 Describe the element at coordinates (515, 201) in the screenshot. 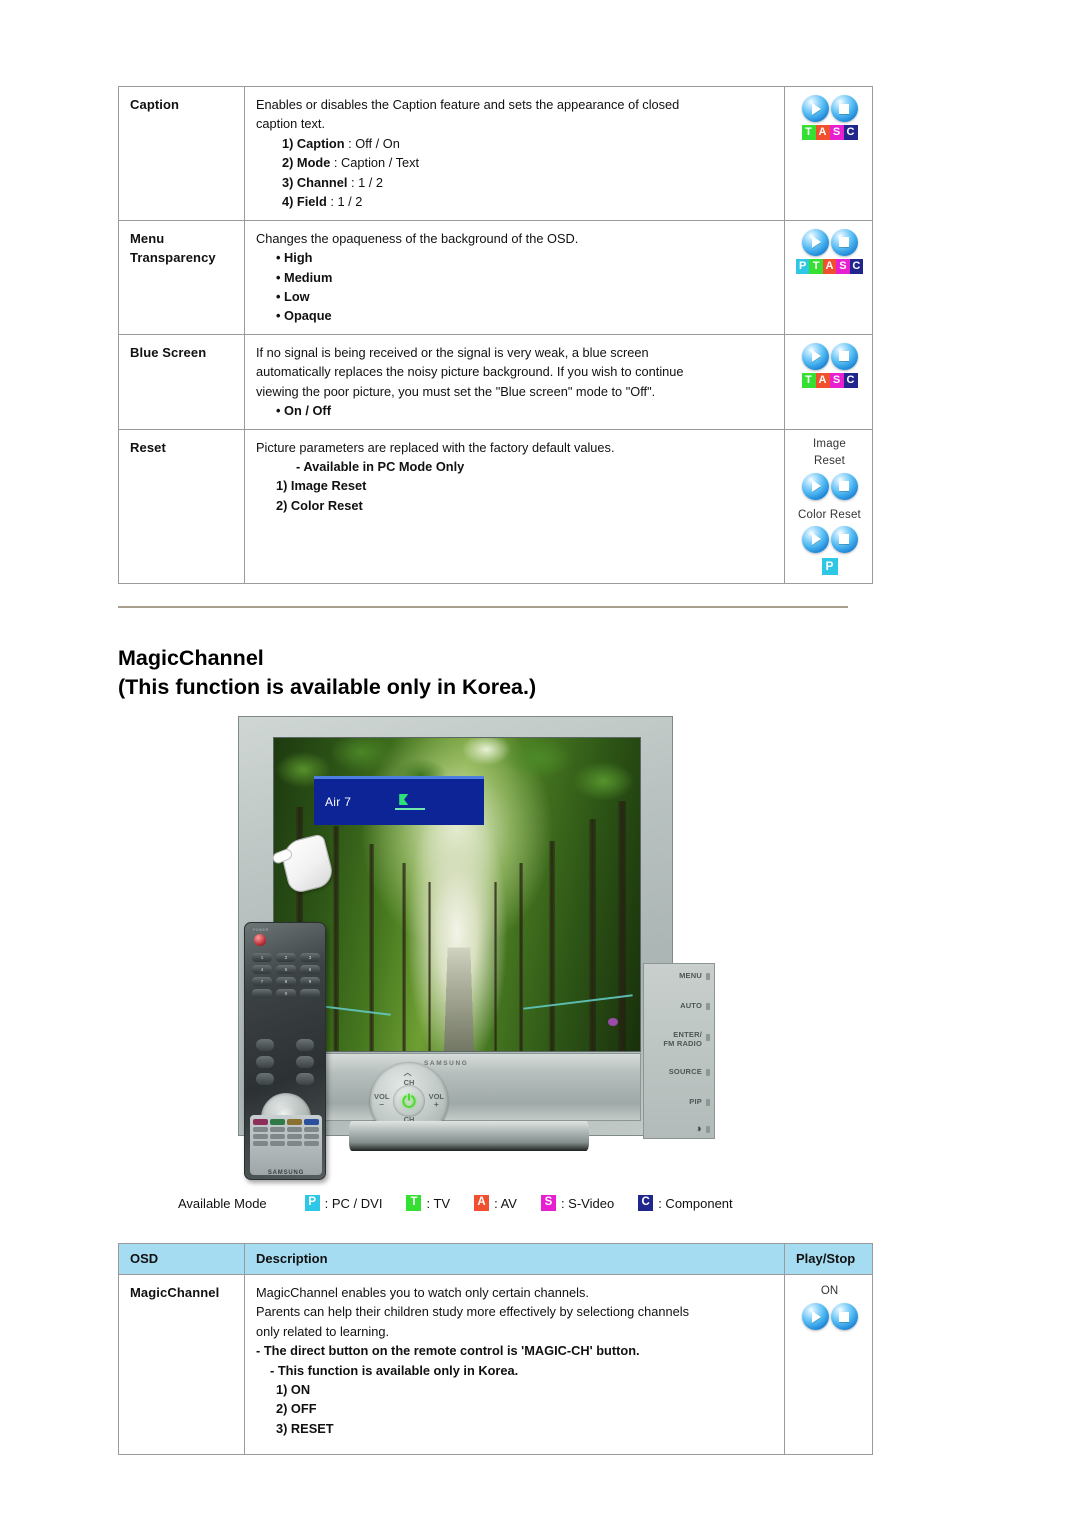

I see `option-item: 4) Field : 1 / 2` at that location.